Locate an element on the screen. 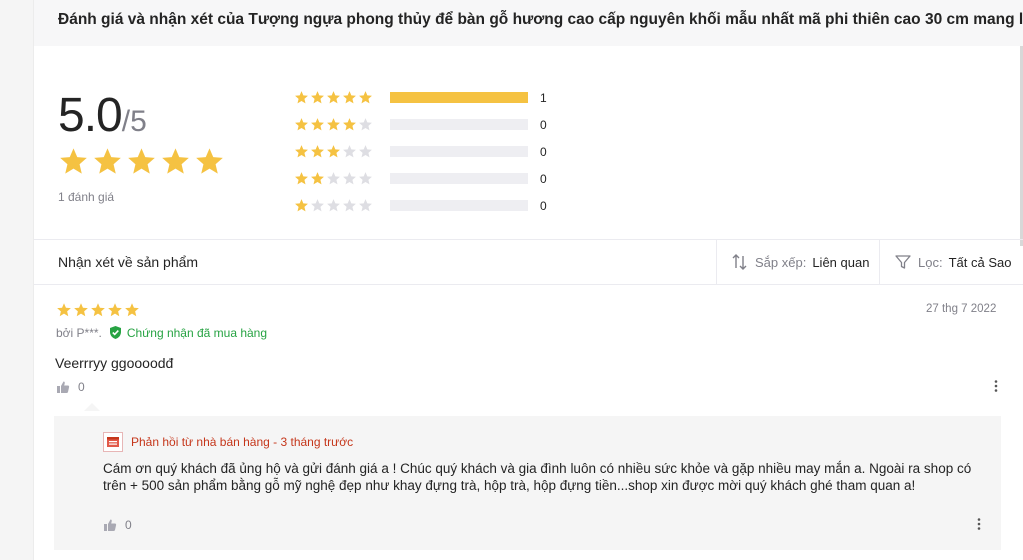 Image resolution: width=1023 pixels, height=560 pixels. filter-value: Tất cả Sao is located at coordinates (980, 262).